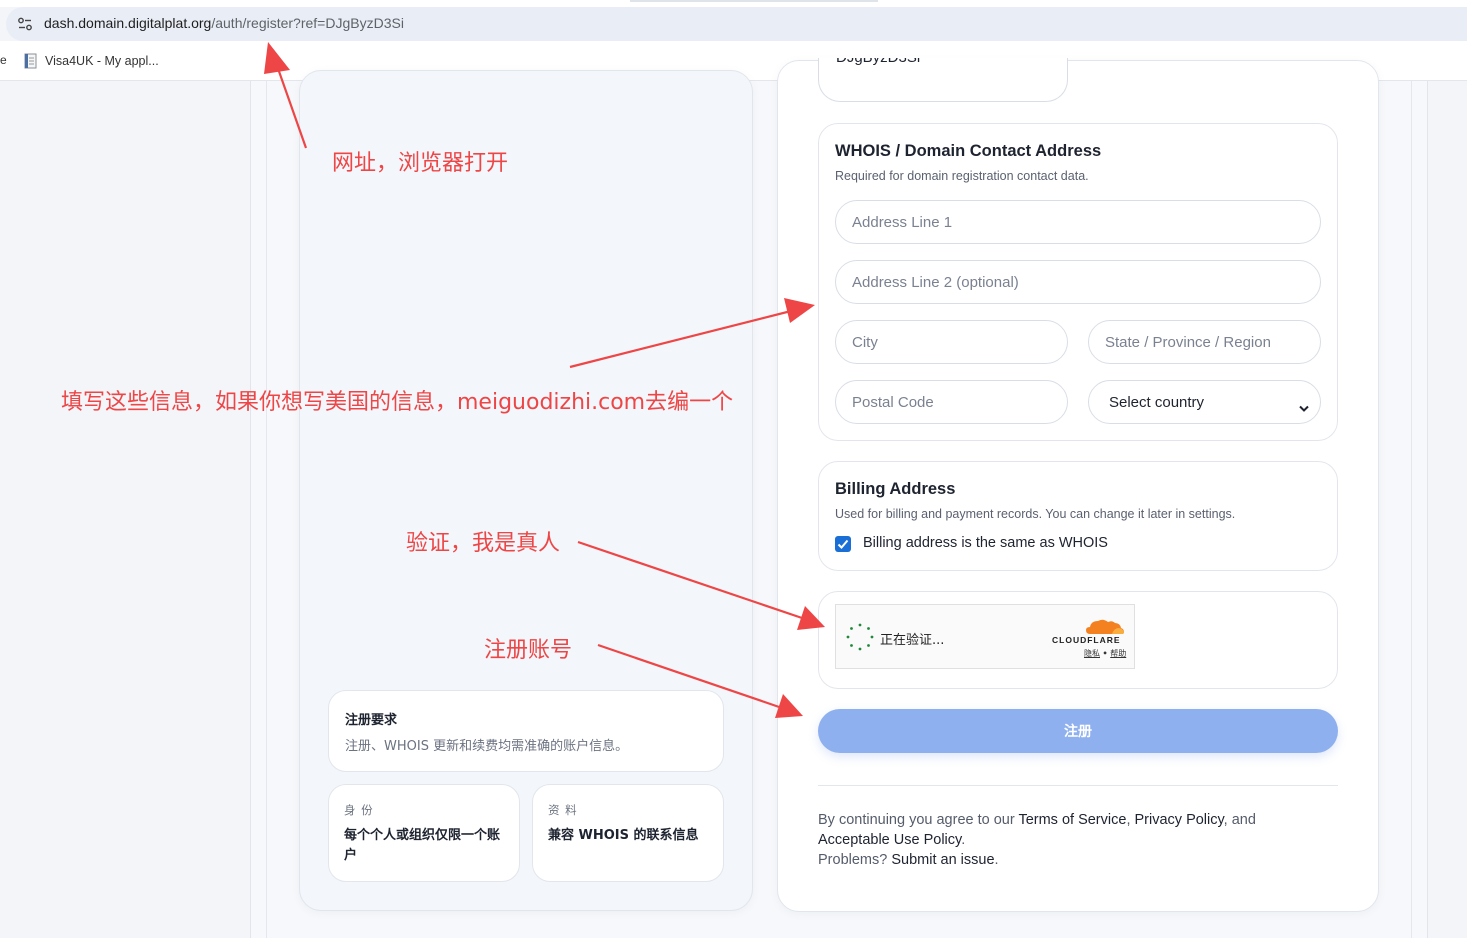  I want to click on address-line-1-input, so click(1078, 222).